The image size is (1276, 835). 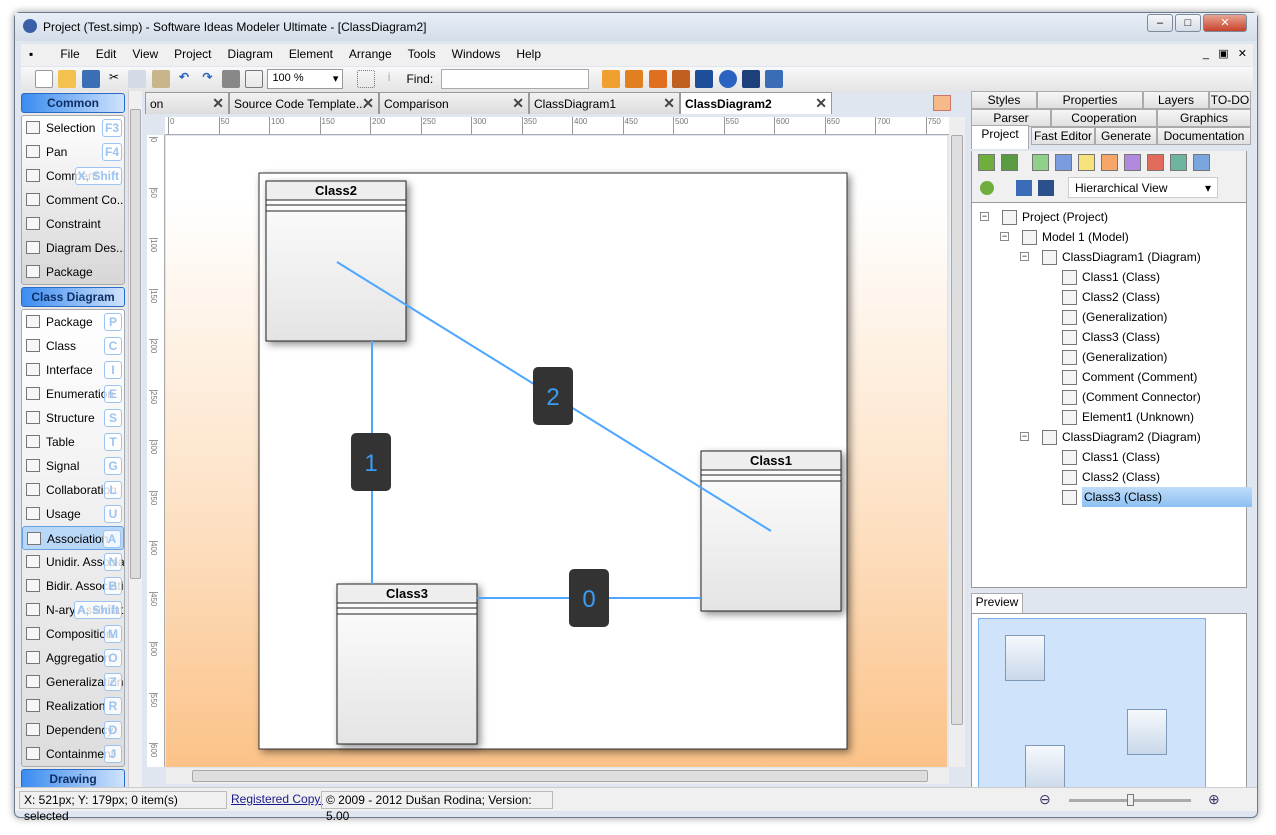 I want to click on activity-icon, so click(x=1178, y=162).